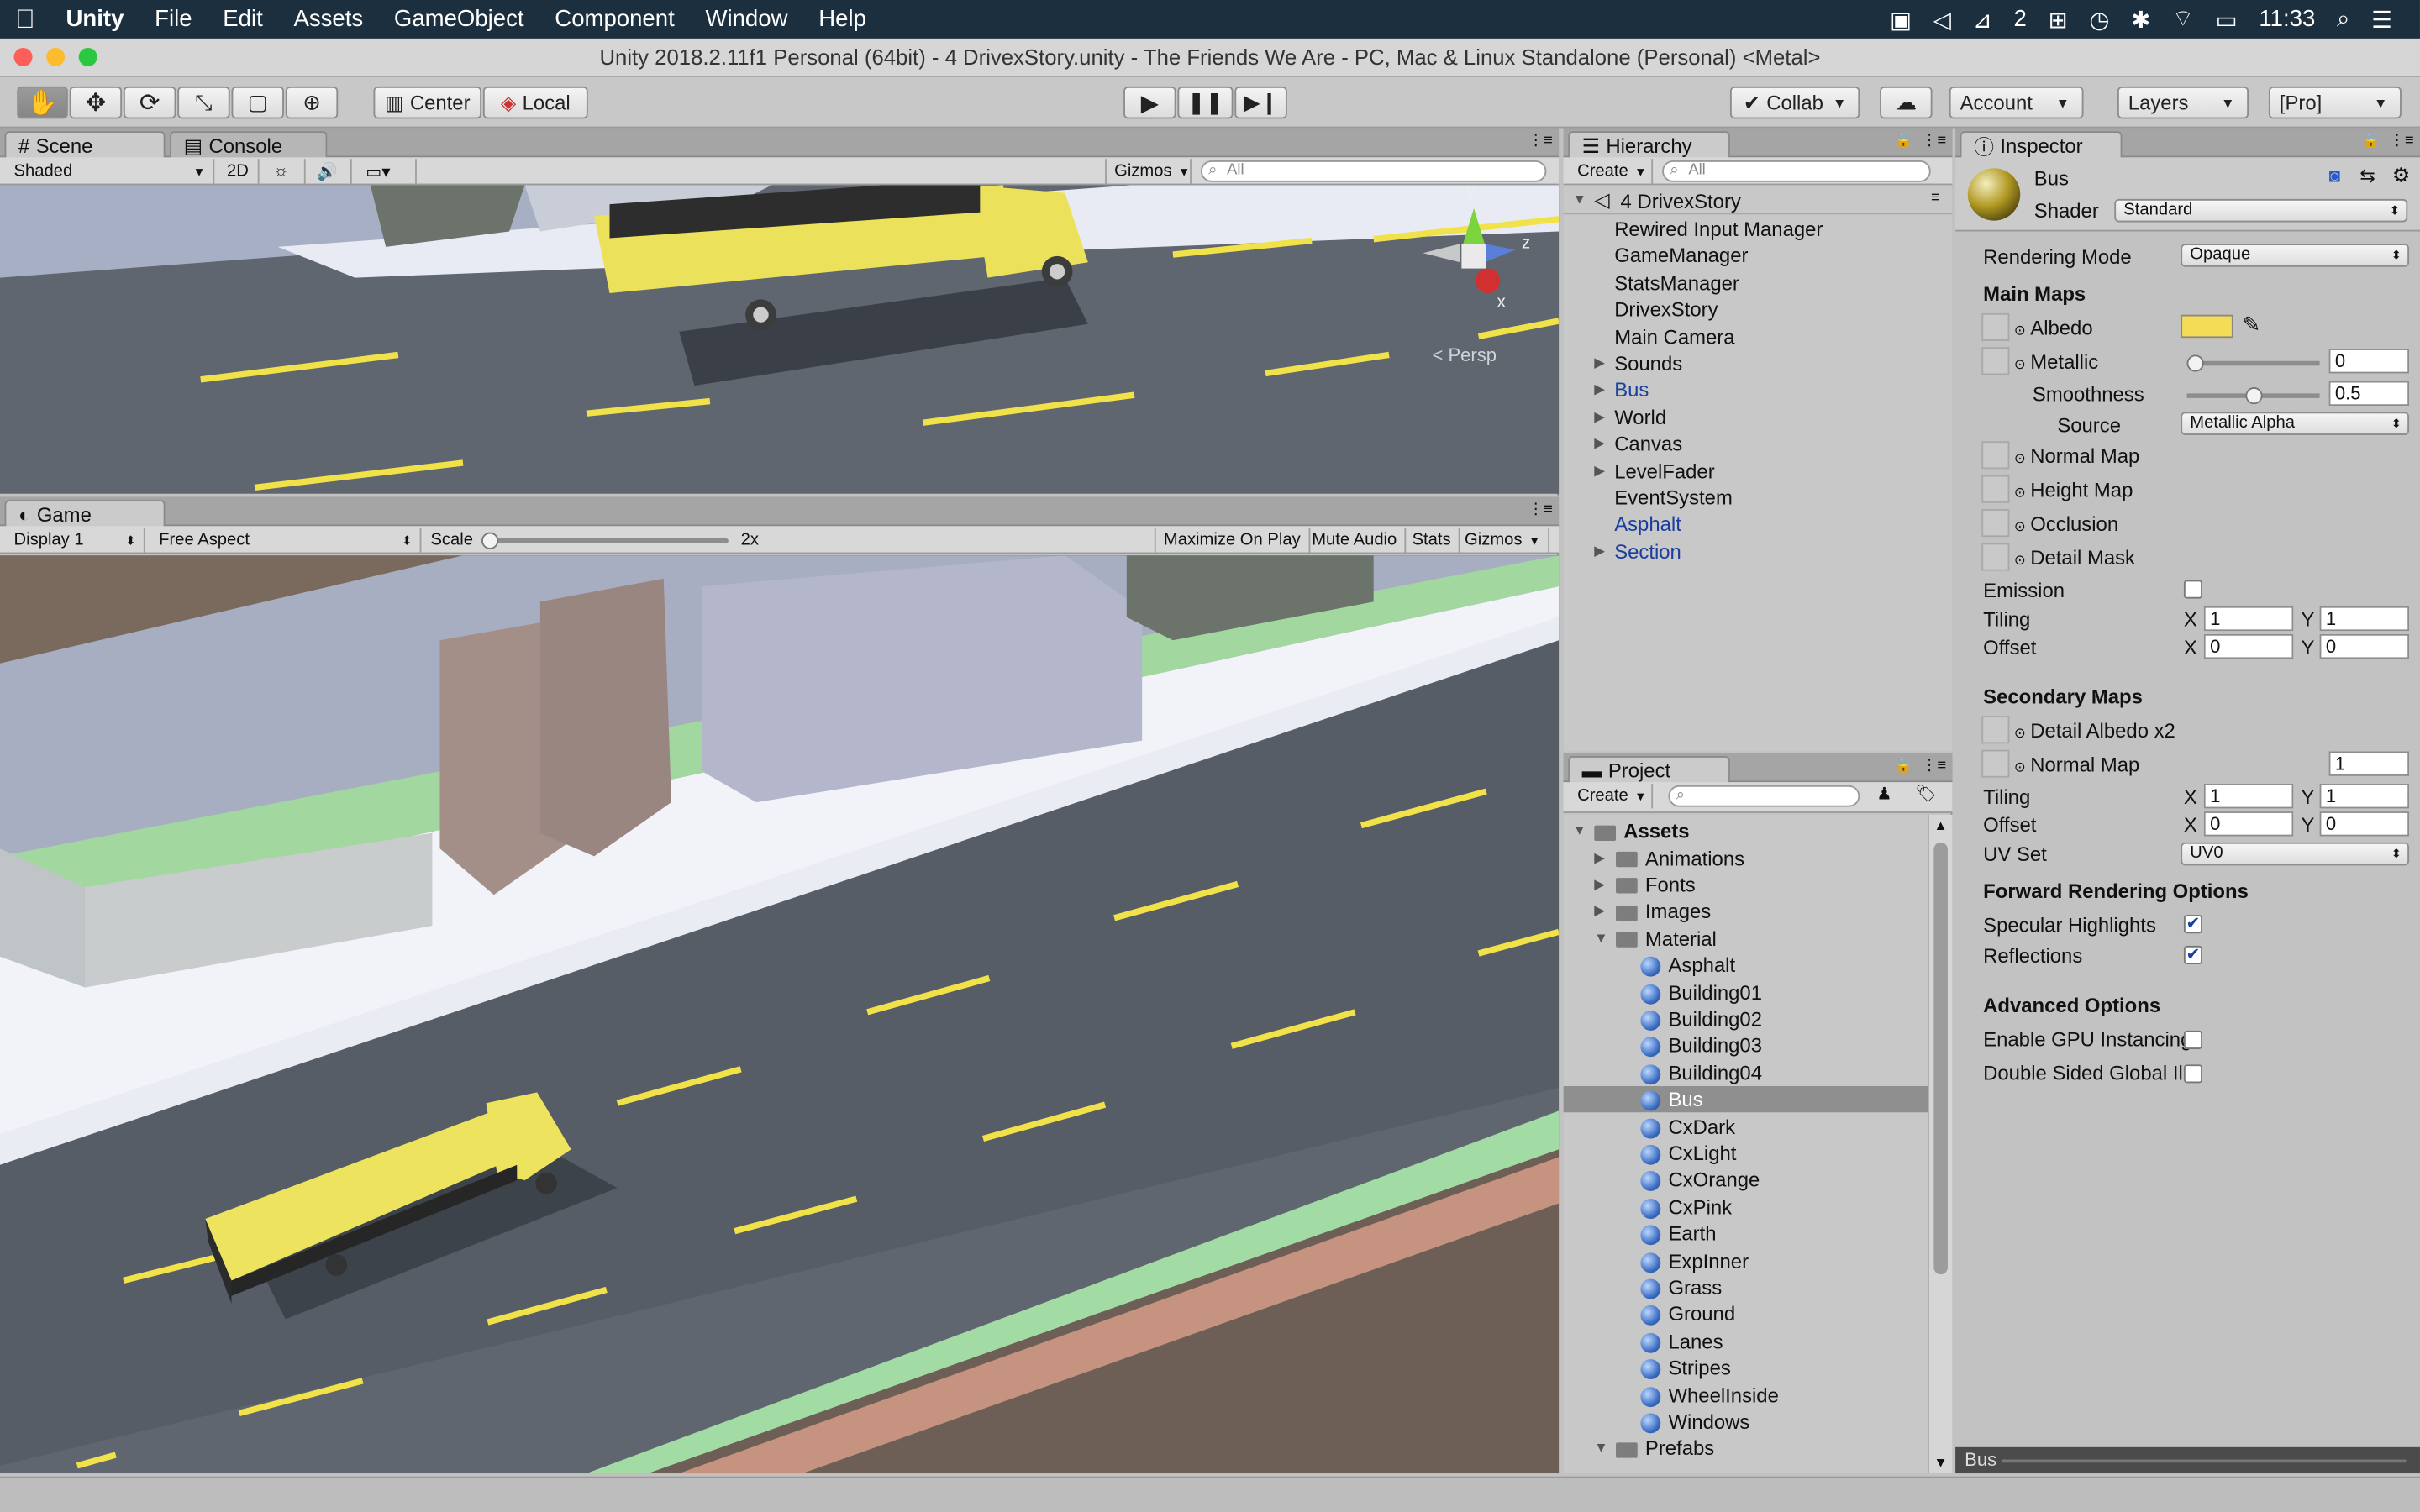  What do you see at coordinates (1746, 938) in the screenshot?
I see `project-folder-item: ▼ Material` at bounding box center [1746, 938].